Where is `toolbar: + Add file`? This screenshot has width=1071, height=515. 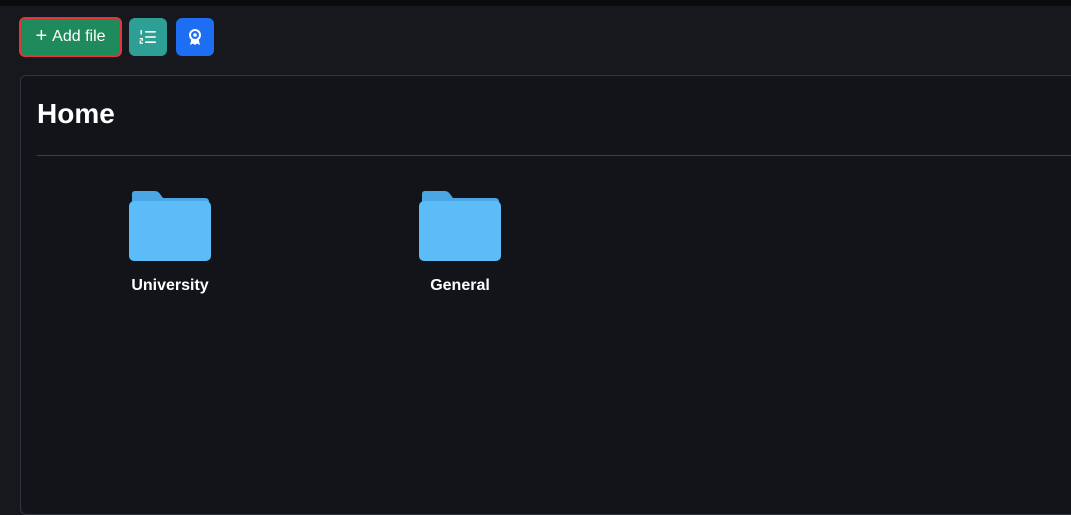 toolbar: + Add file is located at coordinates (116, 37).